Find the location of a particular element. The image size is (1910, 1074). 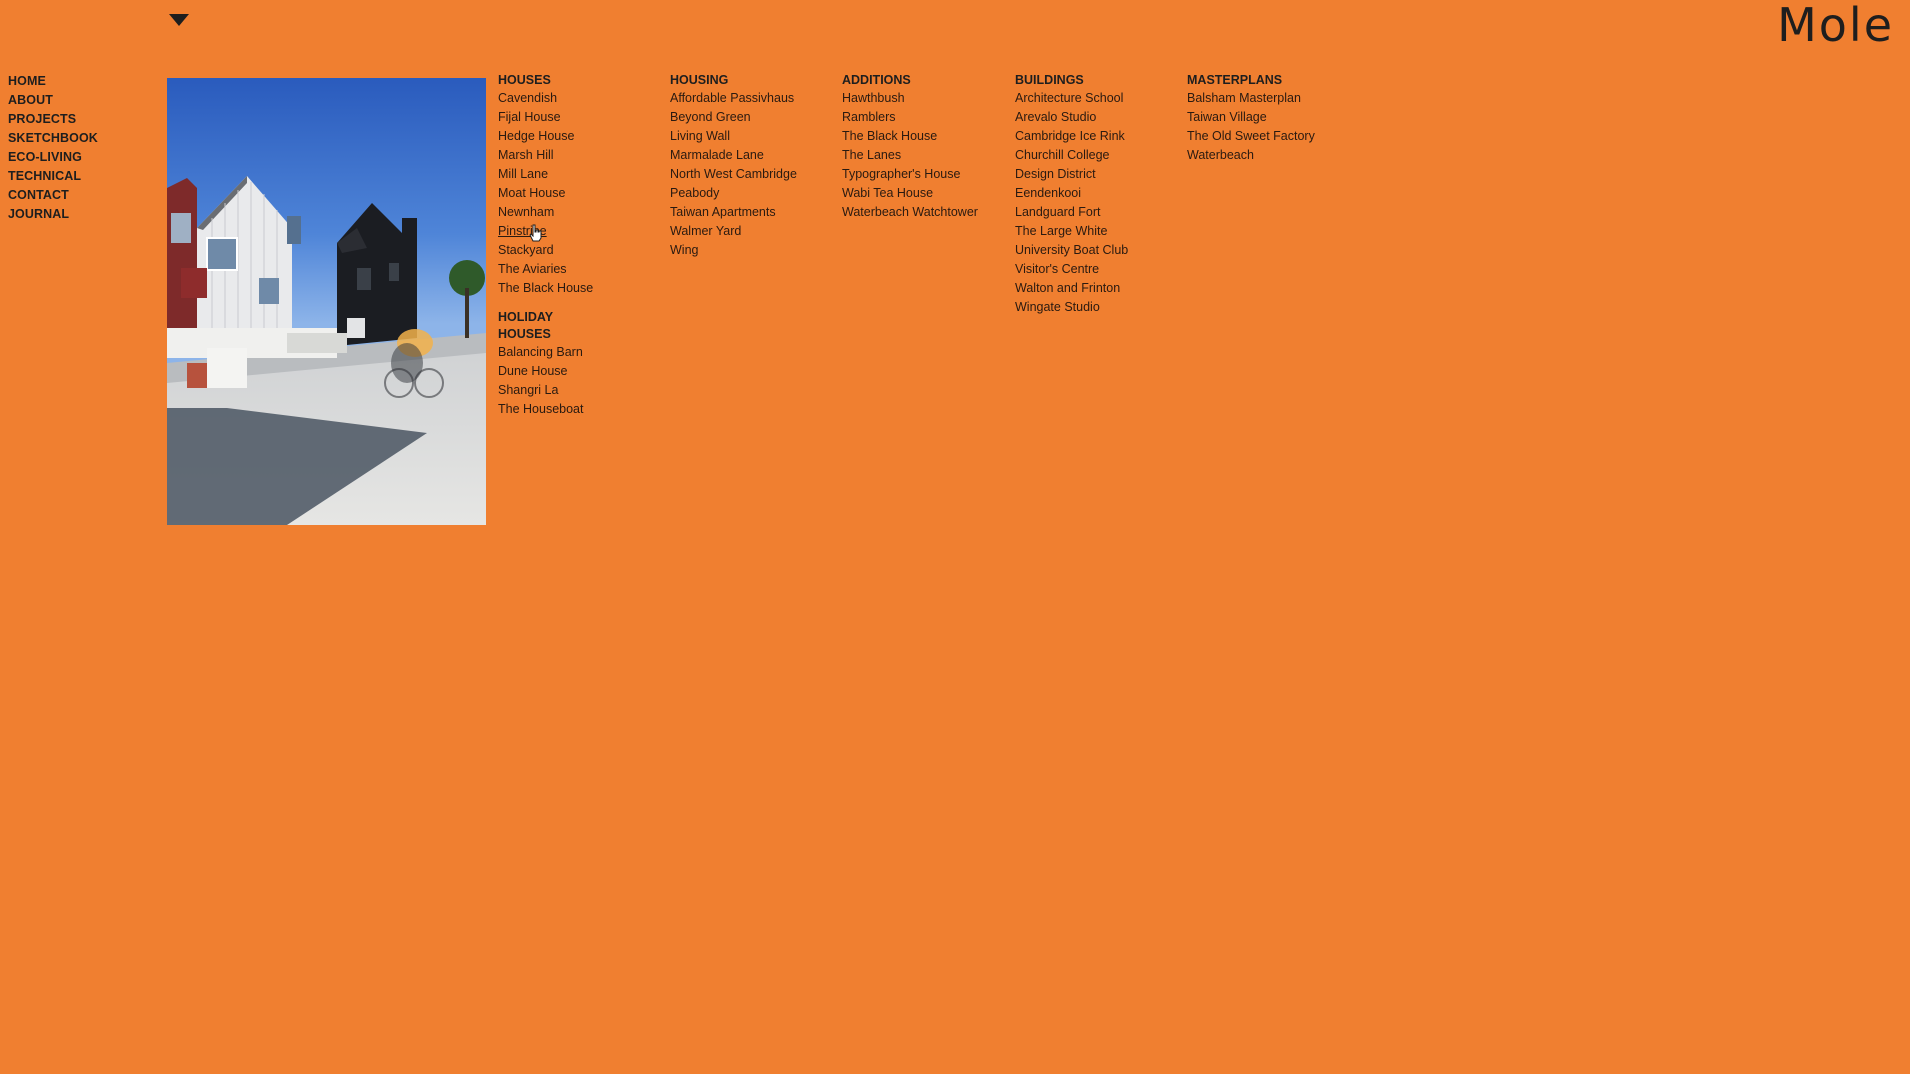

project-link: Walmer Yard is located at coordinates (733, 231).